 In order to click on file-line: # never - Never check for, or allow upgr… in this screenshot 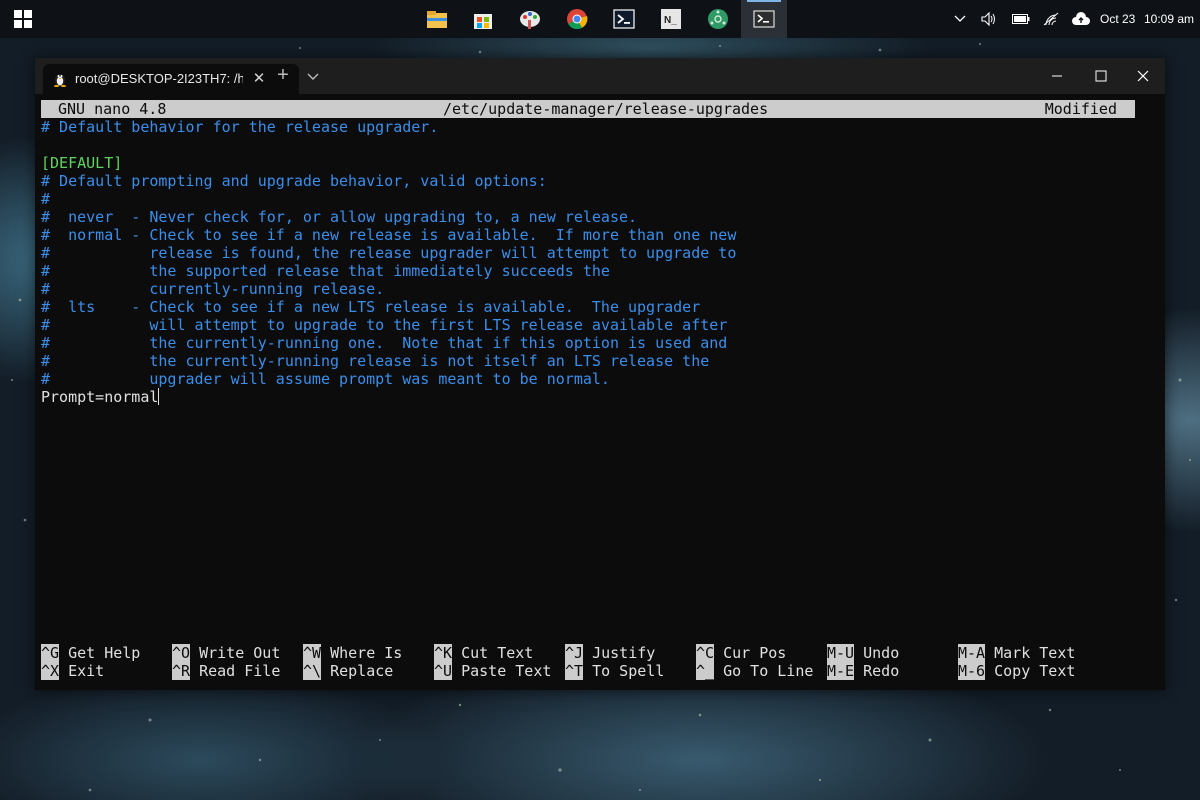, I will do `click(339, 217)`.